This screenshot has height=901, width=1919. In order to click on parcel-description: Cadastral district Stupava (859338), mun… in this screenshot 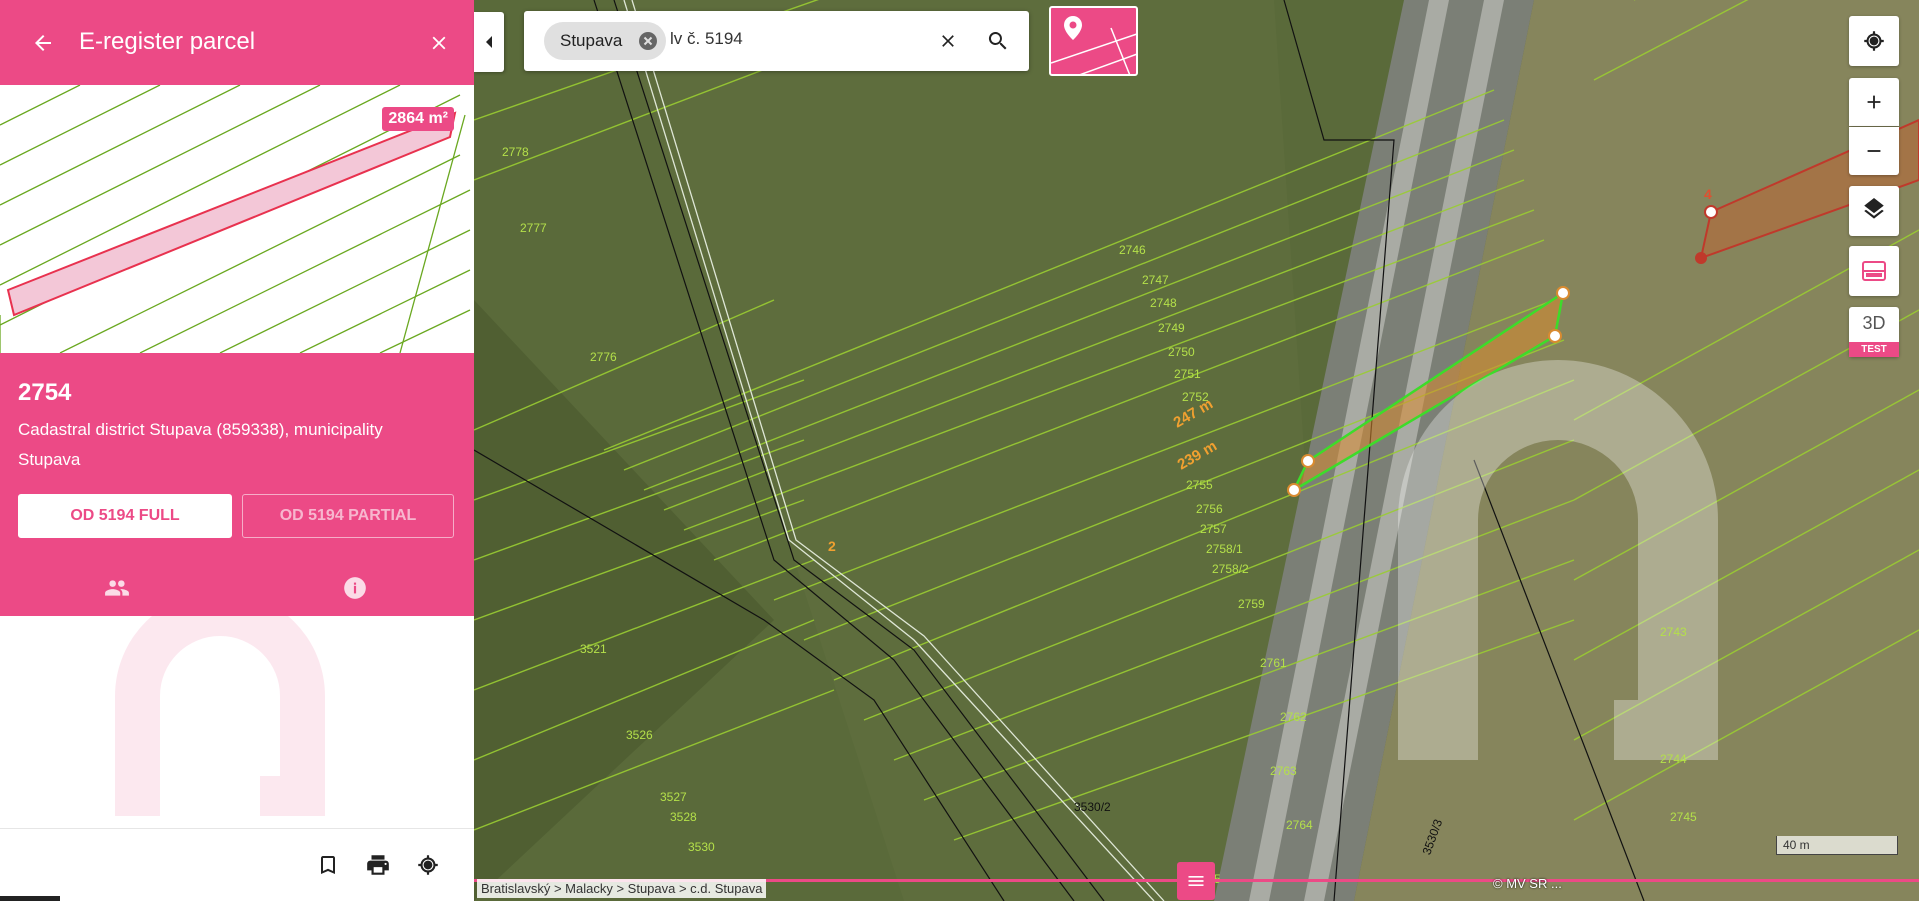, I will do `click(200, 444)`.